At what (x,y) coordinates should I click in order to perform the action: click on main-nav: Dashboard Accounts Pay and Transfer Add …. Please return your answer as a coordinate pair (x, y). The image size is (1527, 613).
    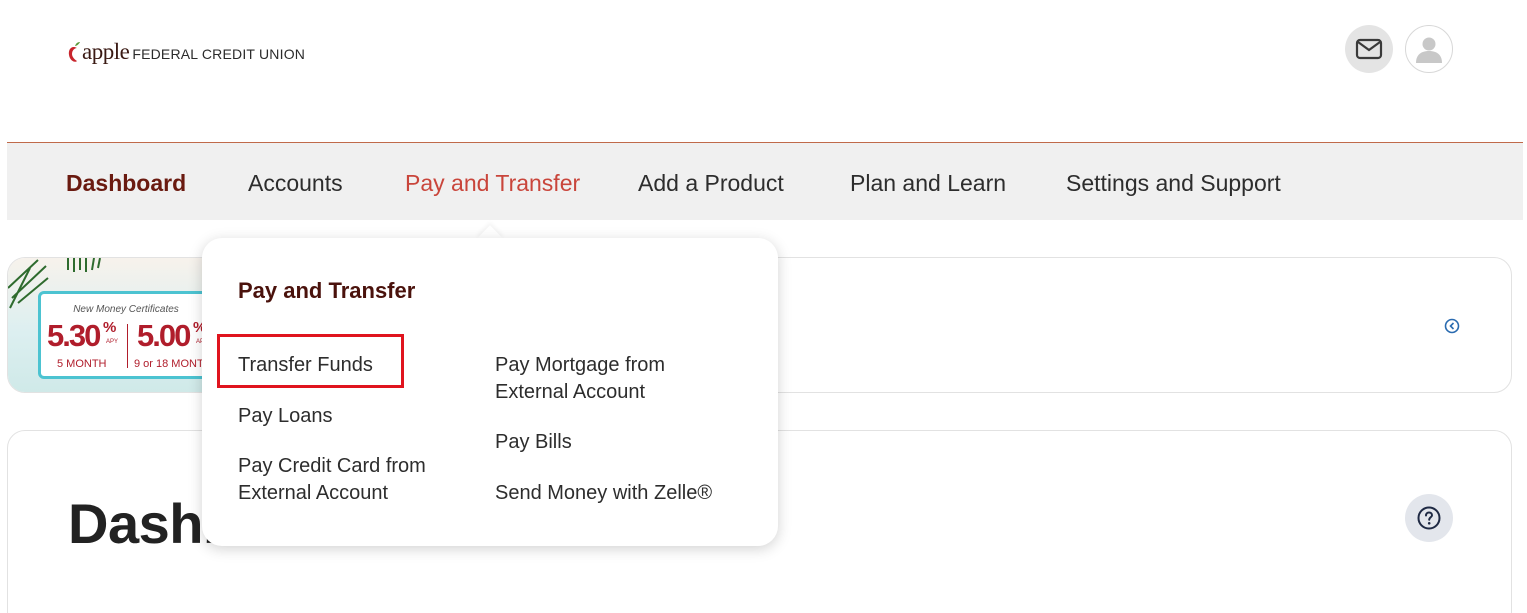
    Looking at the image, I should click on (765, 181).